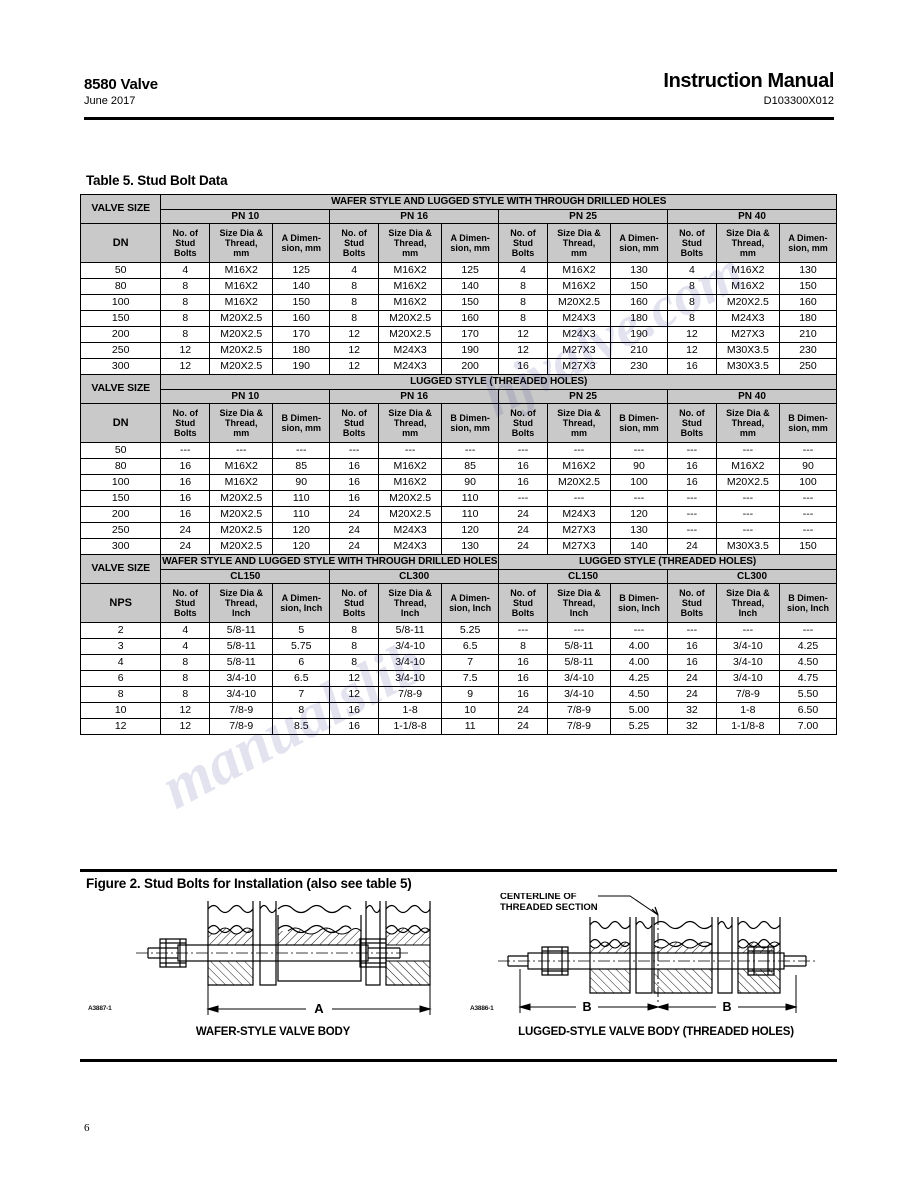 The height and width of the screenshot is (1188, 918). What do you see at coordinates (470, 498) in the screenshot?
I see `table-cell: 110` at bounding box center [470, 498].